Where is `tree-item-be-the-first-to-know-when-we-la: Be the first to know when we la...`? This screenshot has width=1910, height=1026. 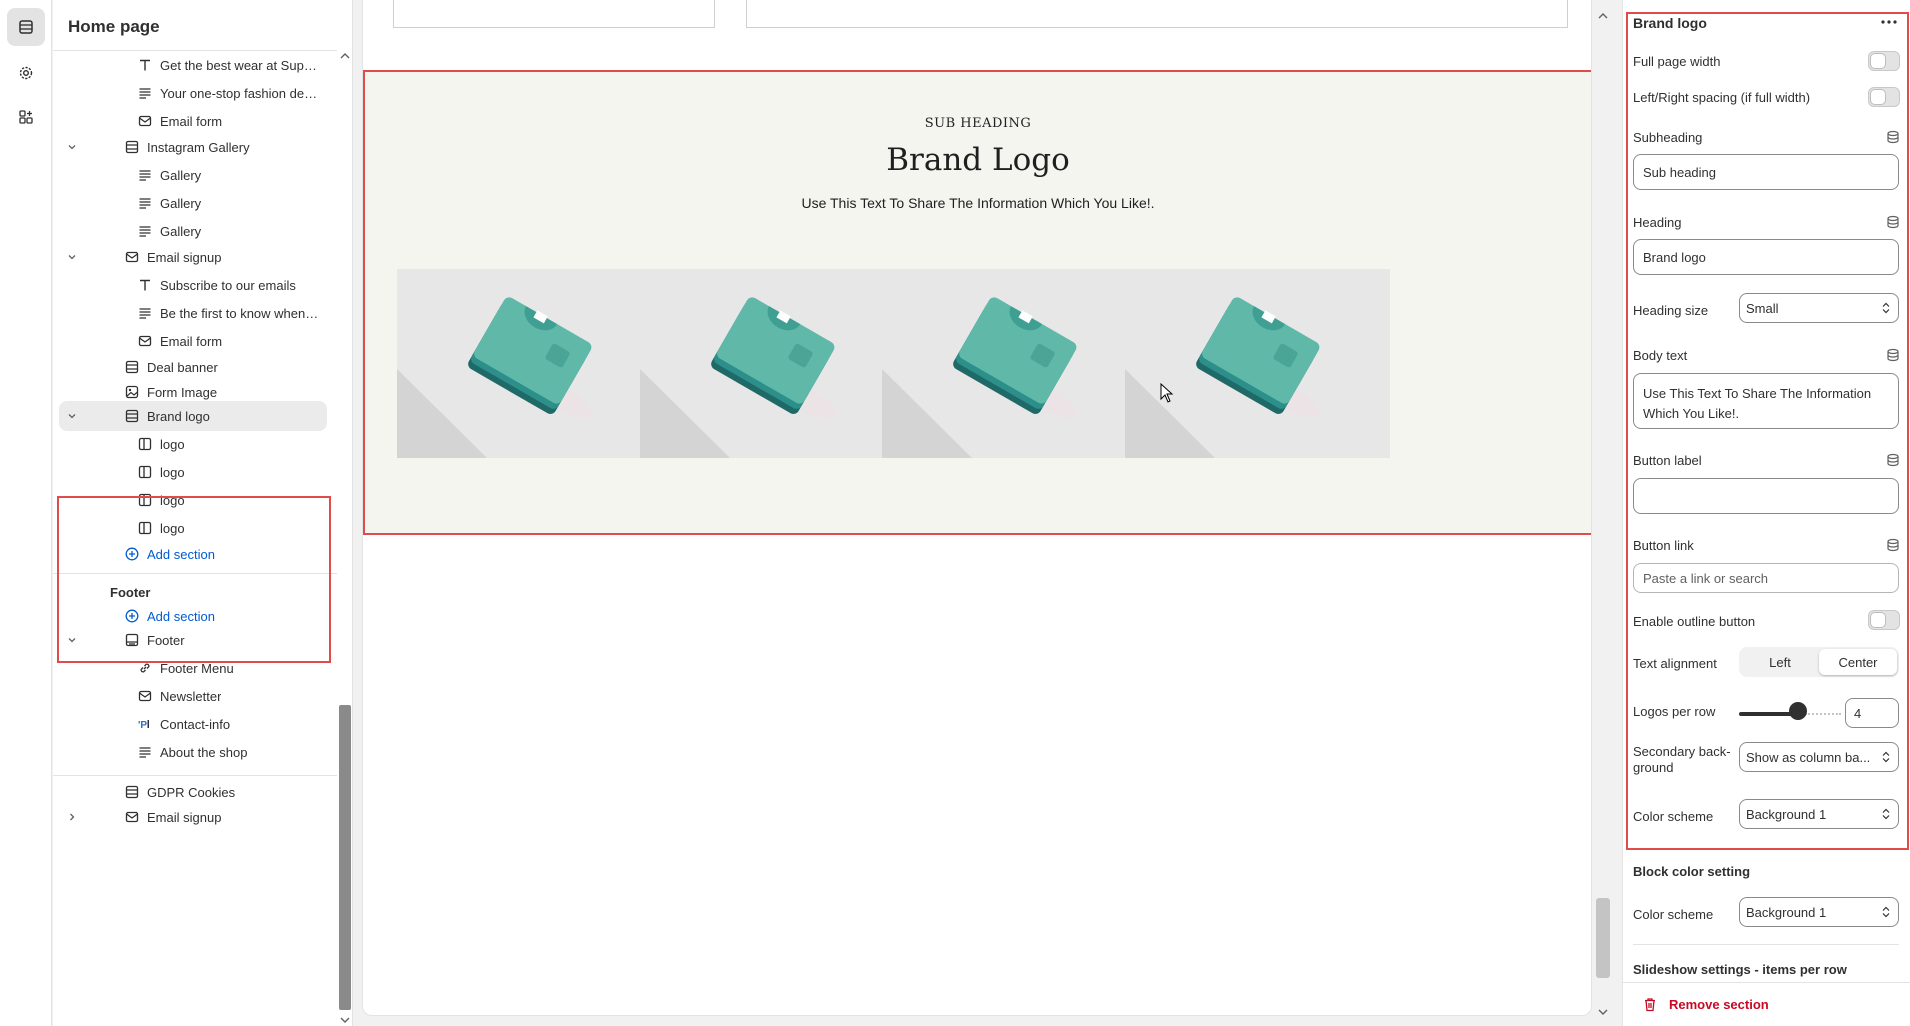
tree-item-be-the-first-to-know-when-we-la: Be the first to know when we la... is located at coordinates (195, 313).